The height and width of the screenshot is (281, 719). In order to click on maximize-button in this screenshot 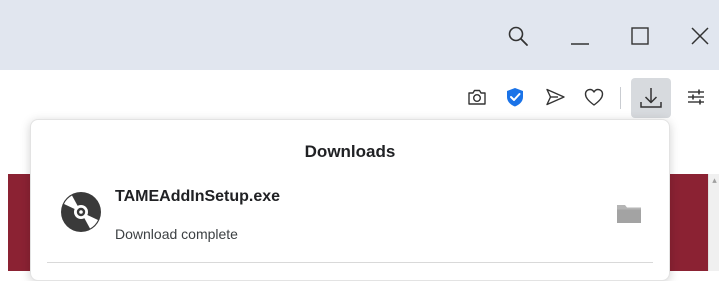, I will do `click(640, 36)`.